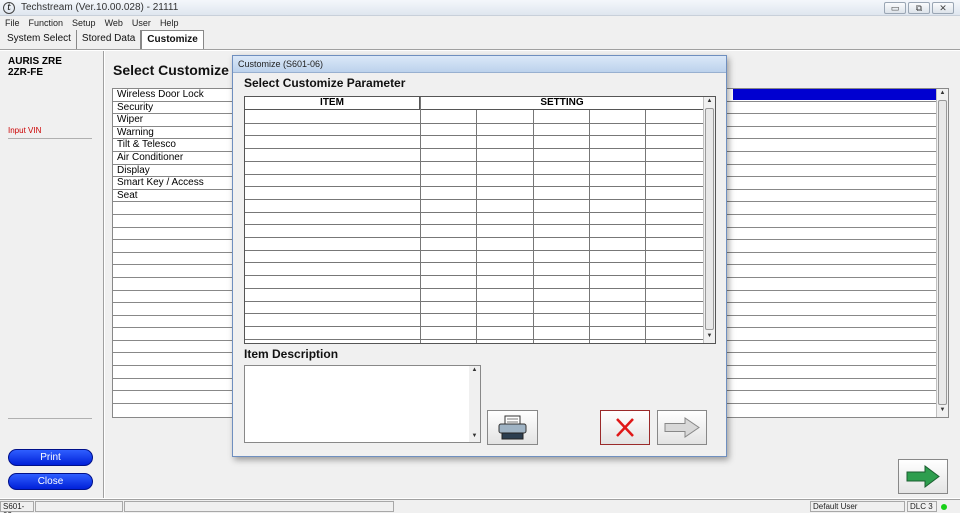  Describe the element at coordinates (922, 506) in the screenshot. I see `connection-status: DLC 3` at that location.